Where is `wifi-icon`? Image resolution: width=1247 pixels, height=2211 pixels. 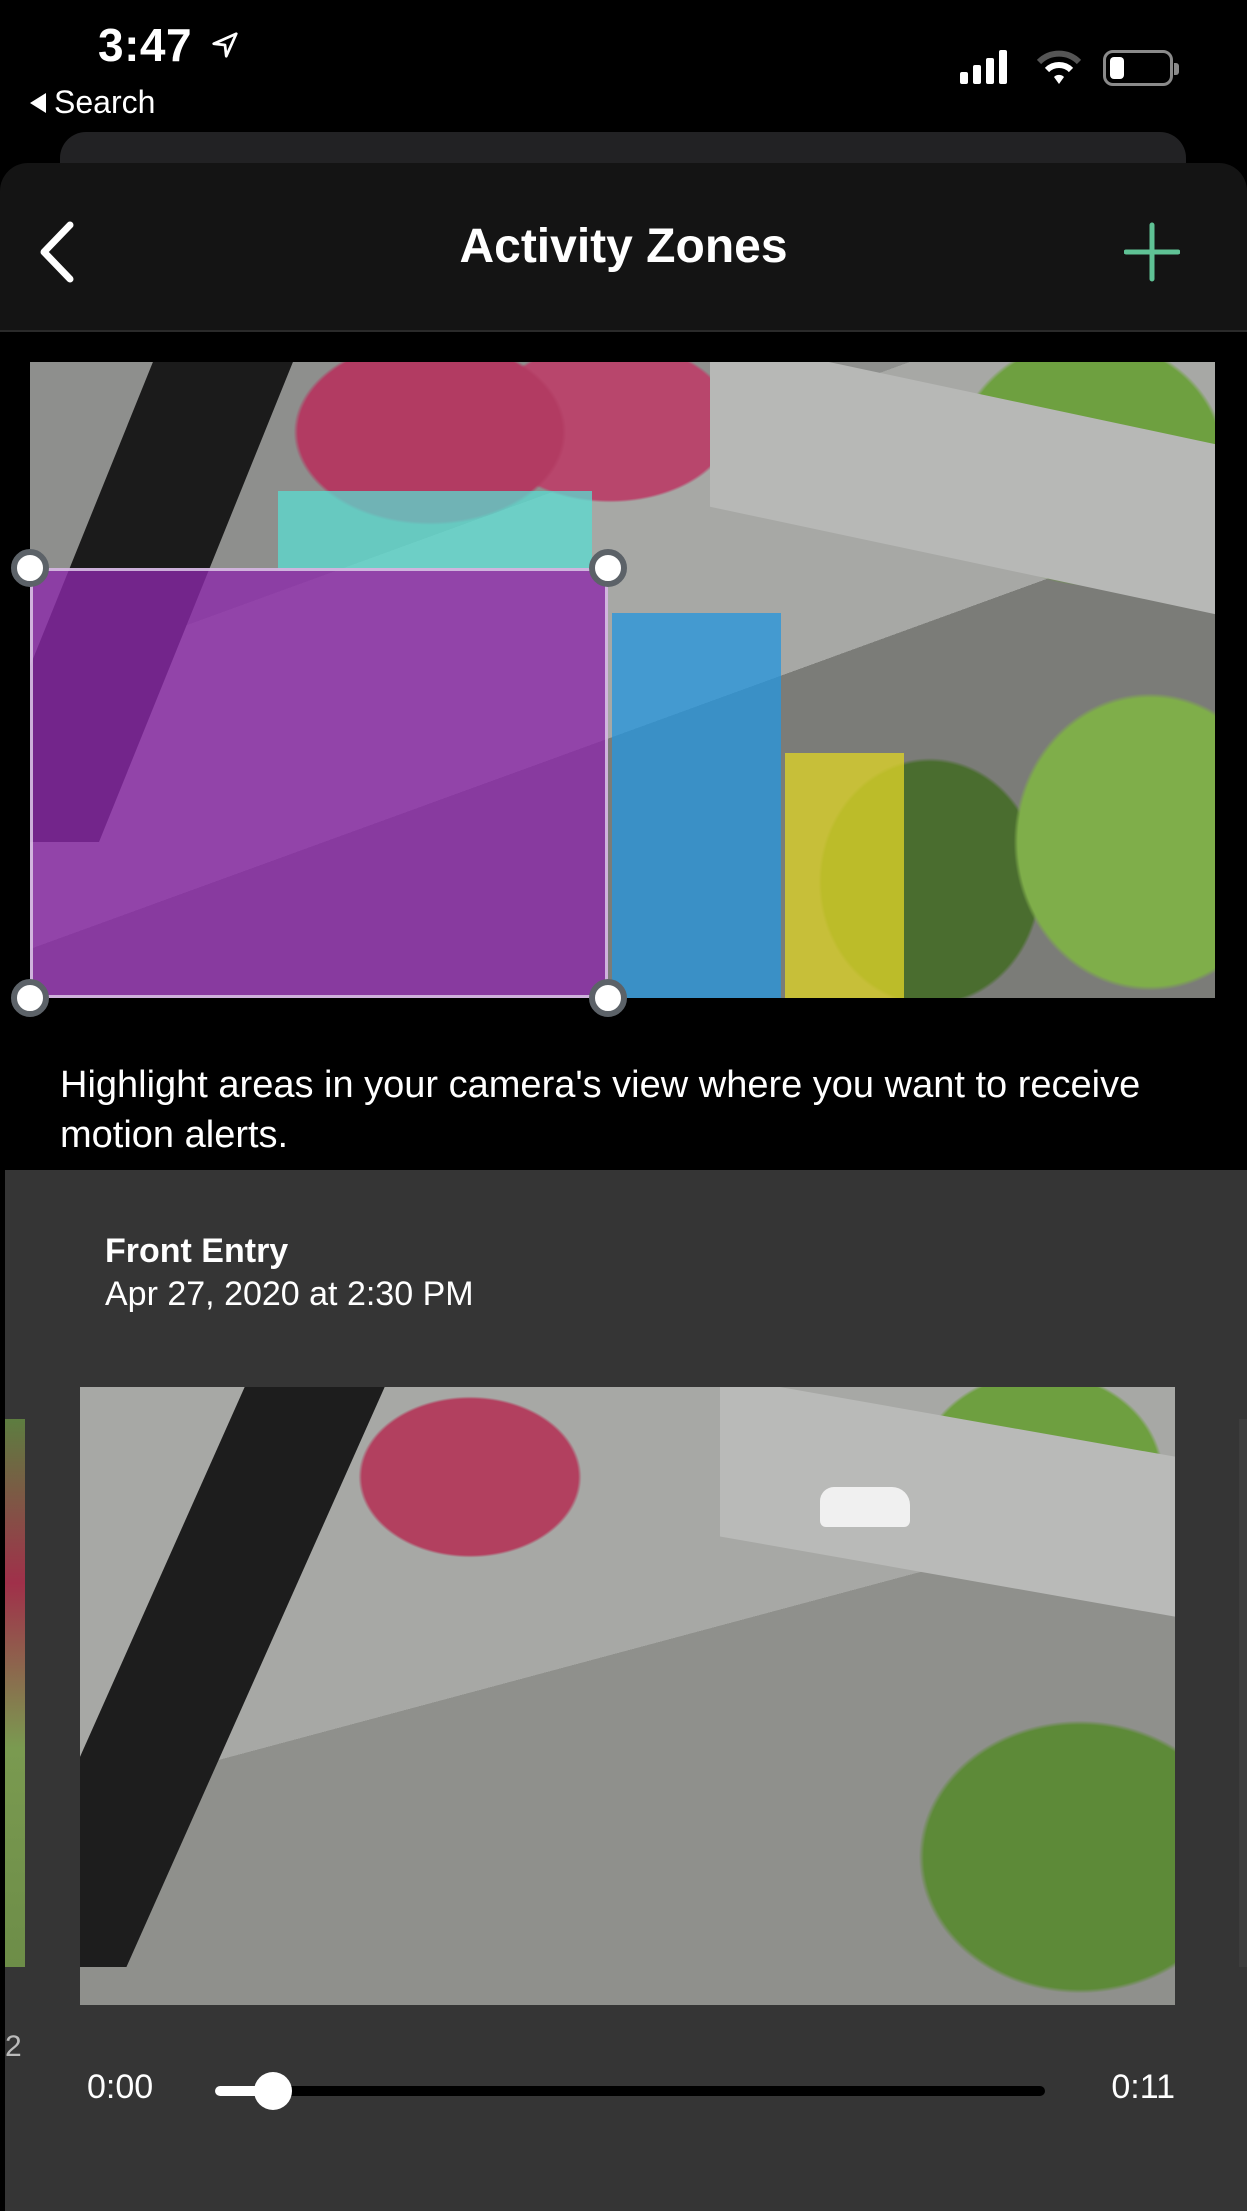
wifi-icon is located at coordinates (1059, 67).